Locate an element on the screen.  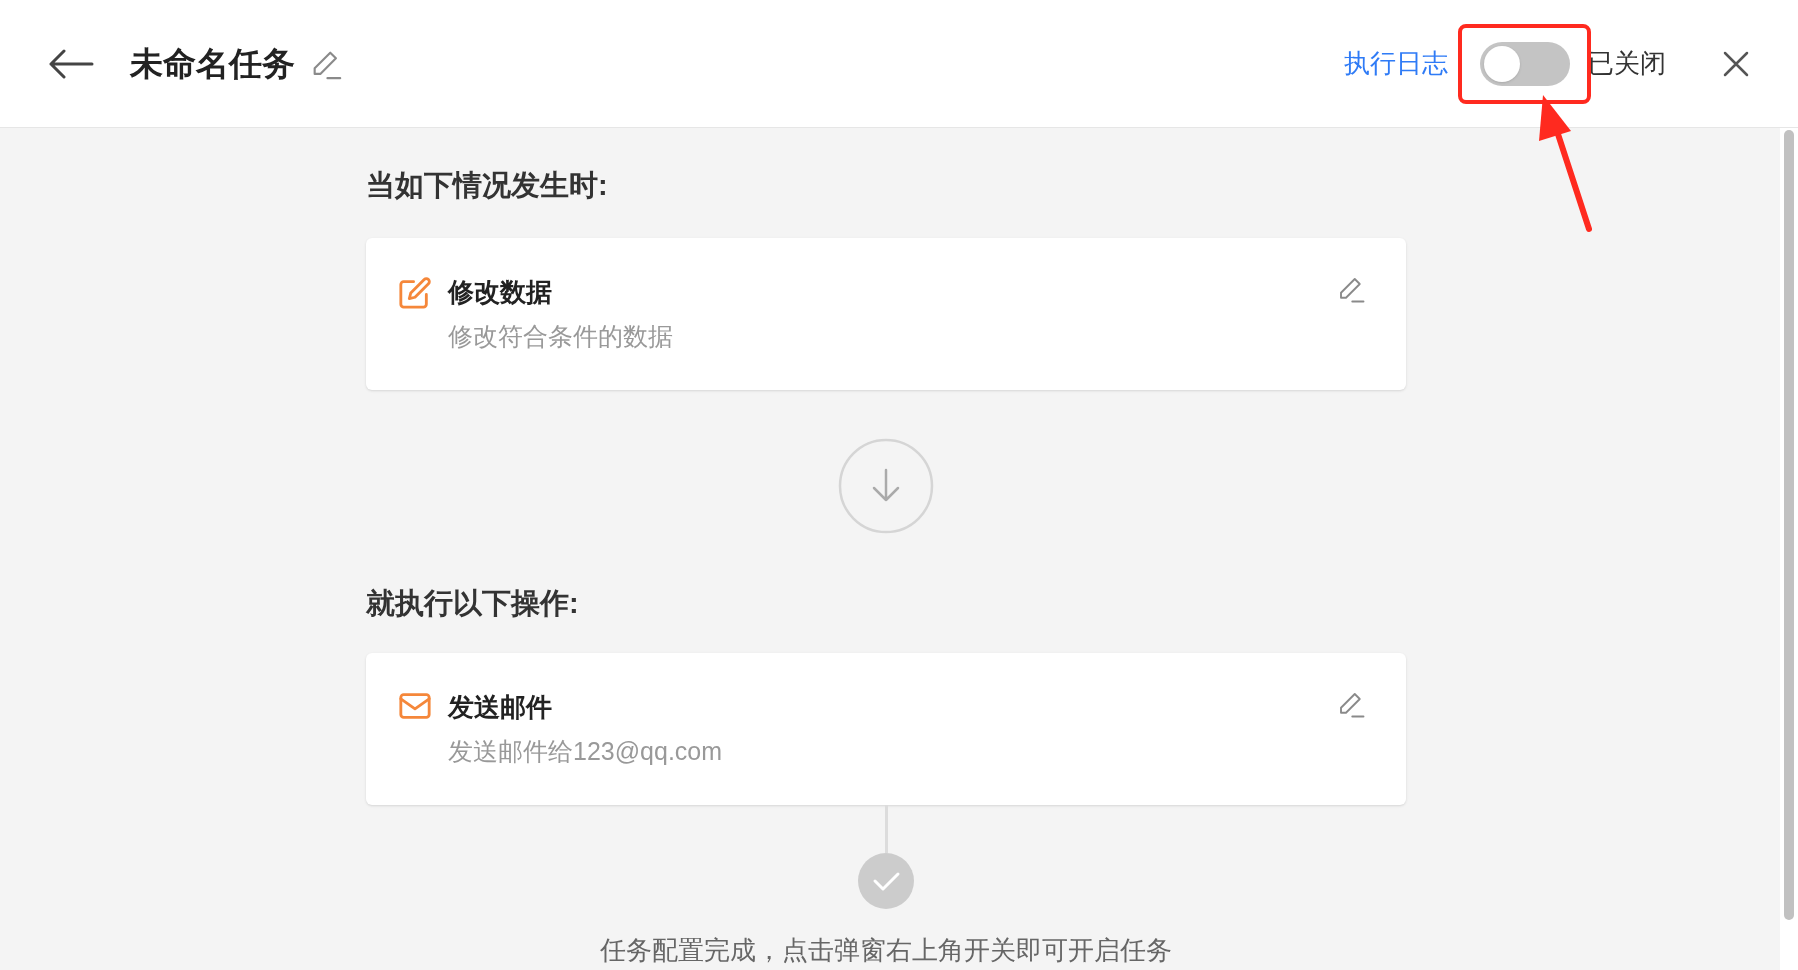
check-icon is located at coordinates (886, 881).